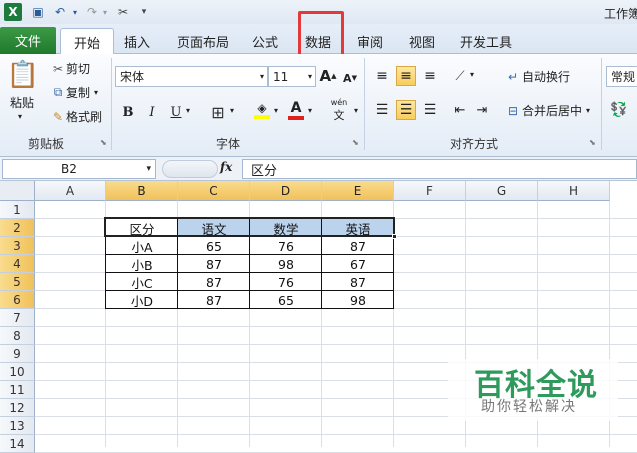 This screenshot has height=453, width=637. I want to click on align-right-button: ☰, so click(430, 110).